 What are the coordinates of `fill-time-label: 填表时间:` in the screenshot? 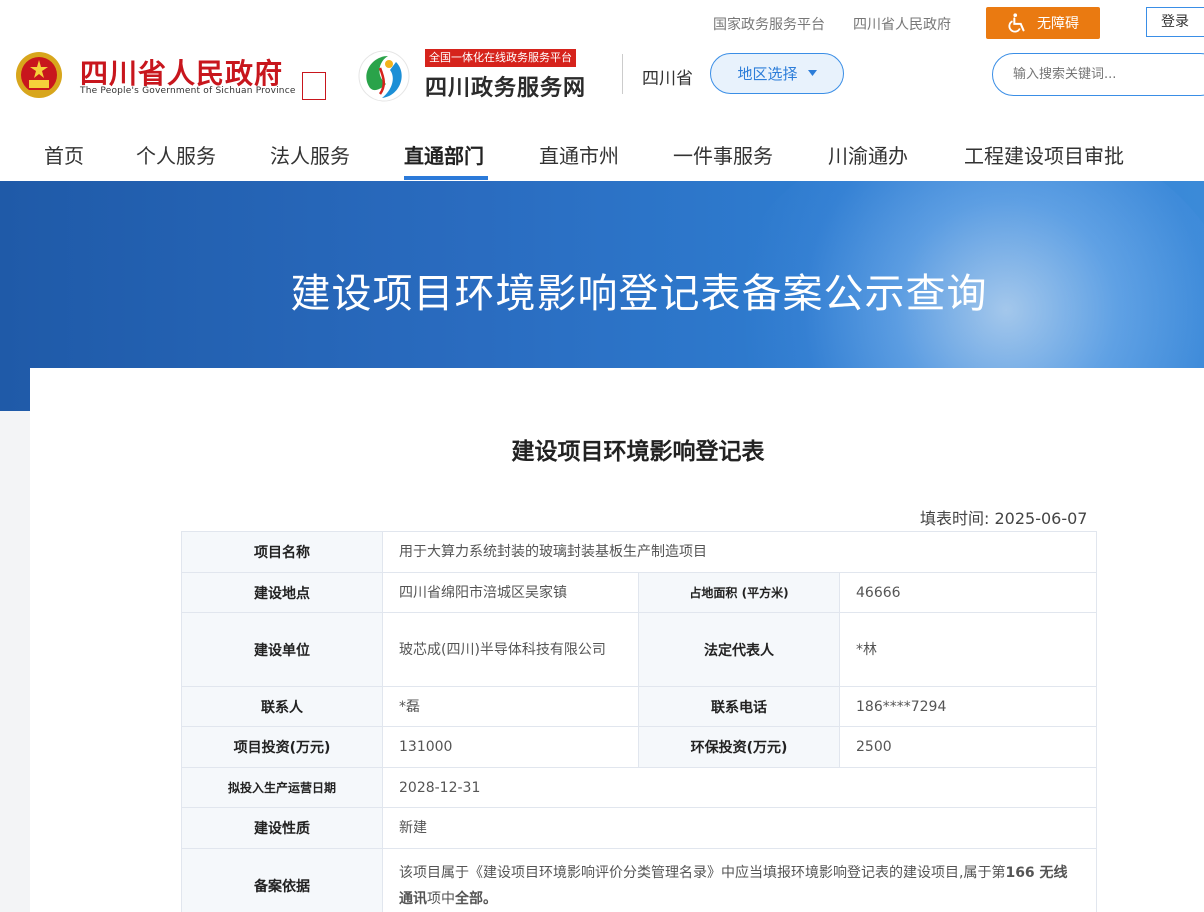 It's located at (955, 518).